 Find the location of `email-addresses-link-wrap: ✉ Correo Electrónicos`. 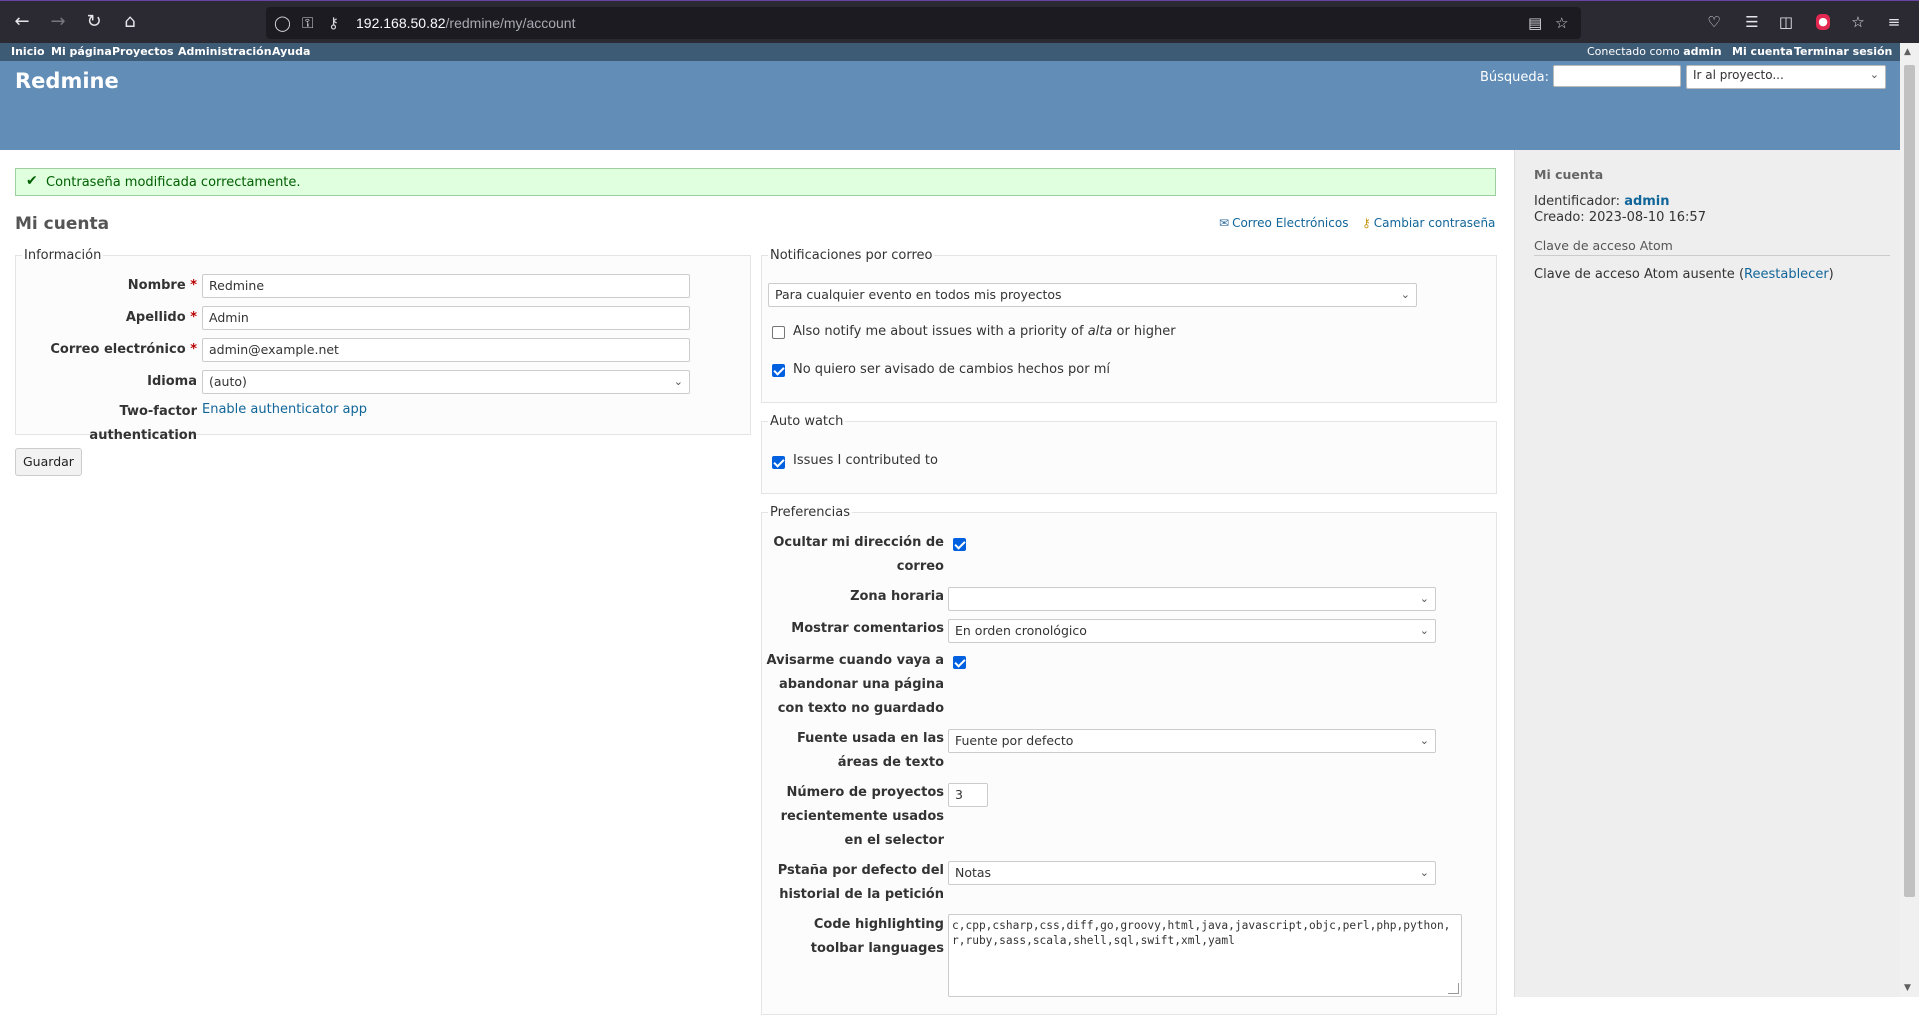

email-addresses-link-wrap: ✉ Correo Electrónicos is located at coordinates (1283, 223).